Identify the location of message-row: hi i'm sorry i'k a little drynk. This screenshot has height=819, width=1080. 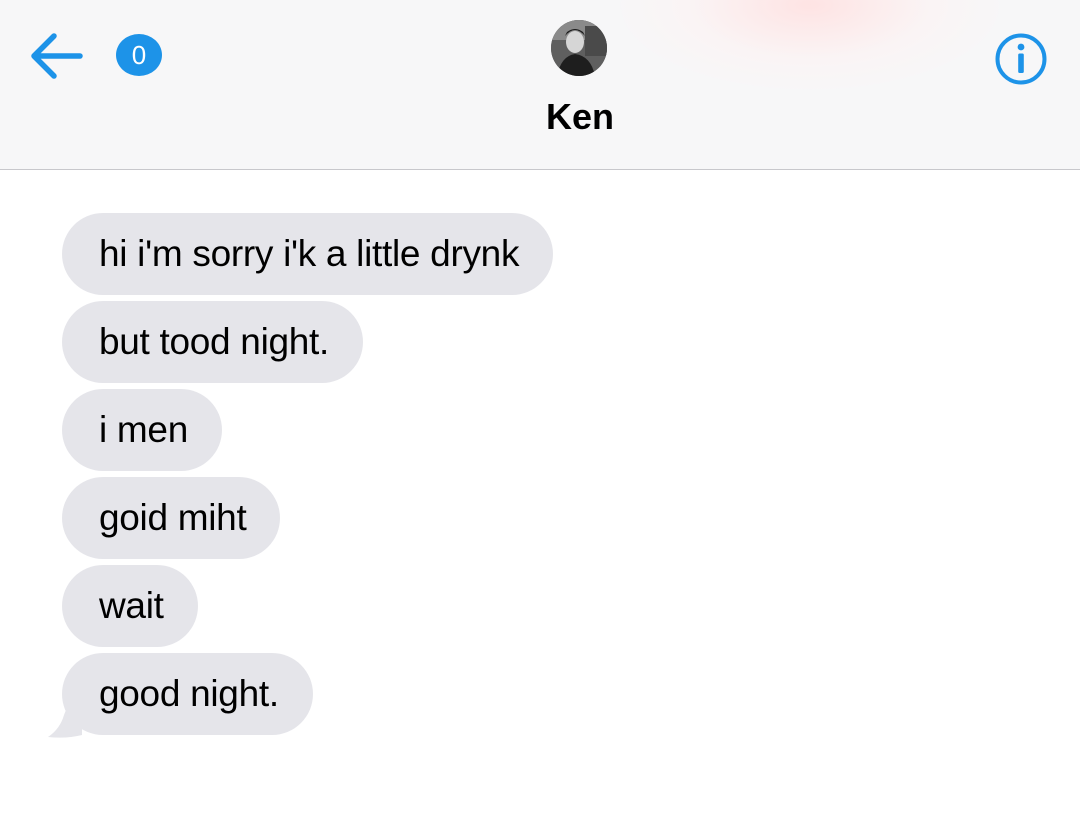
(540, 254).